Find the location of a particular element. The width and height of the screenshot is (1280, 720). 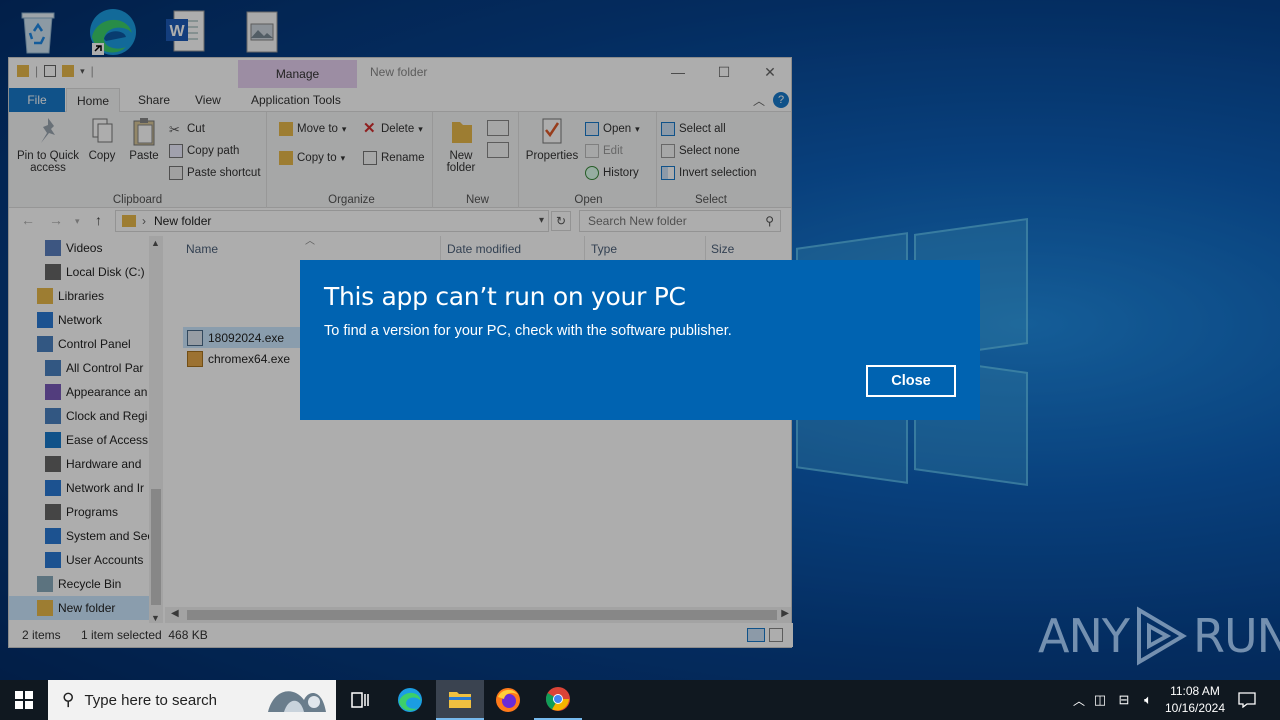

network-icon: ⊟ is located at coordinates (1124, 700).